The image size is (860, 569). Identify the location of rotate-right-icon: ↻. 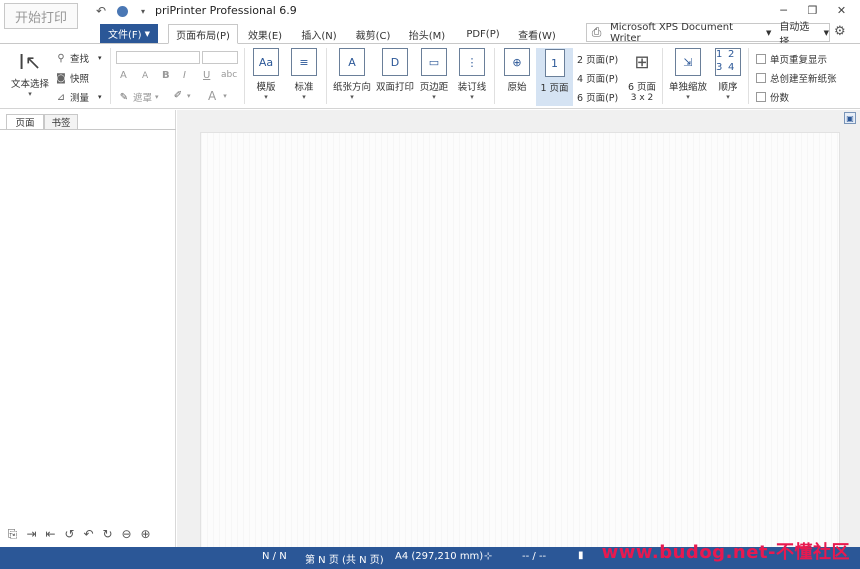
(107, 534).